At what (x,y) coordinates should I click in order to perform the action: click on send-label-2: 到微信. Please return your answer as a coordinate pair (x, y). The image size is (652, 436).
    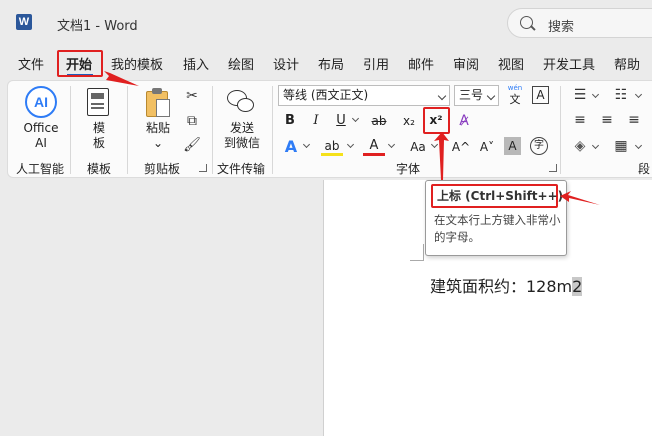
    Looking at the image, I should click on (241, 143).